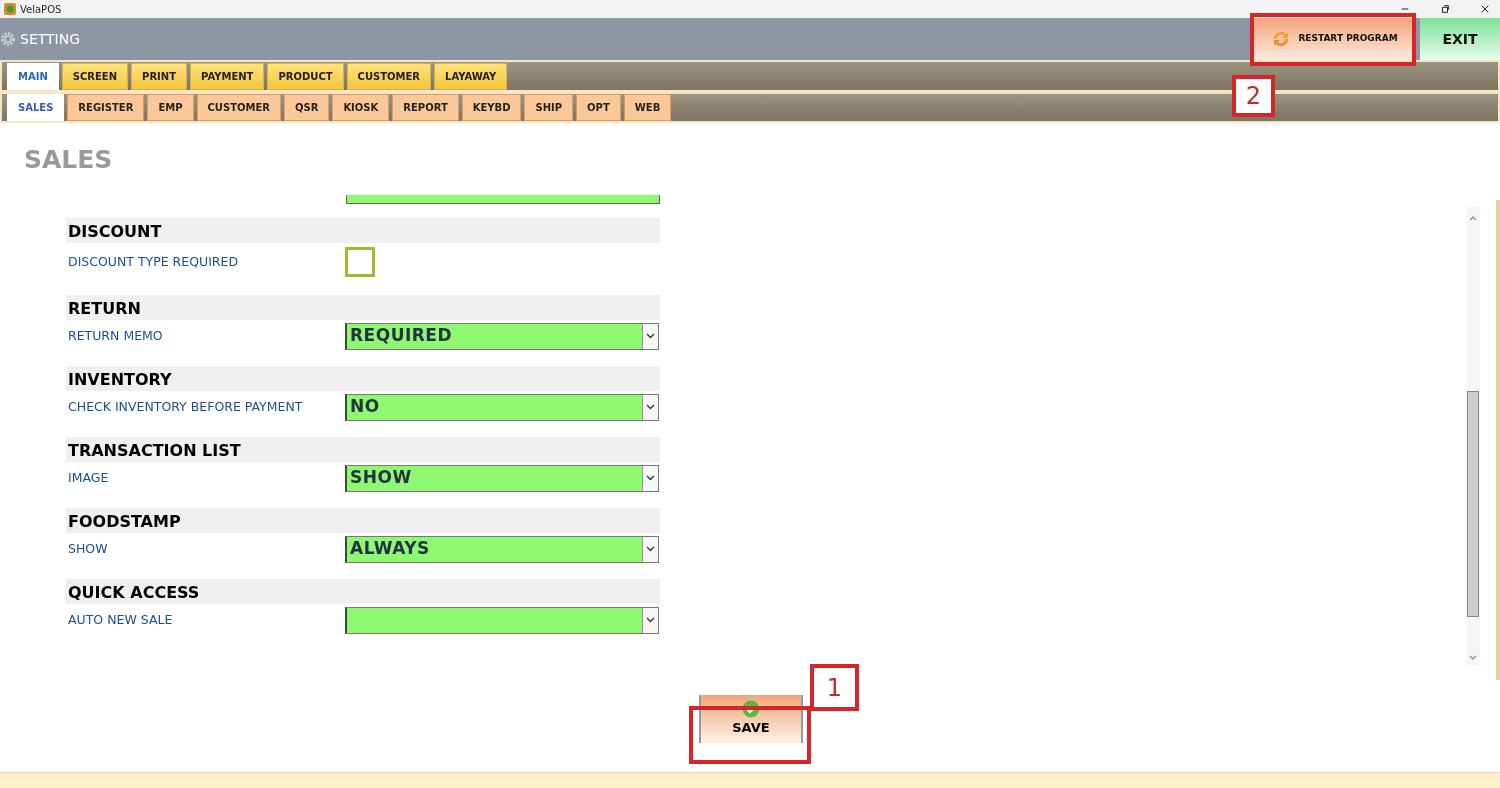 This screenshot has width=1500, height=788. What do you see at coordinates (185, 406) in the screenshot?
I see `setting-label: CHECK INVENTORY BEFORE PAYMENT` at bounding box center [185, 406].